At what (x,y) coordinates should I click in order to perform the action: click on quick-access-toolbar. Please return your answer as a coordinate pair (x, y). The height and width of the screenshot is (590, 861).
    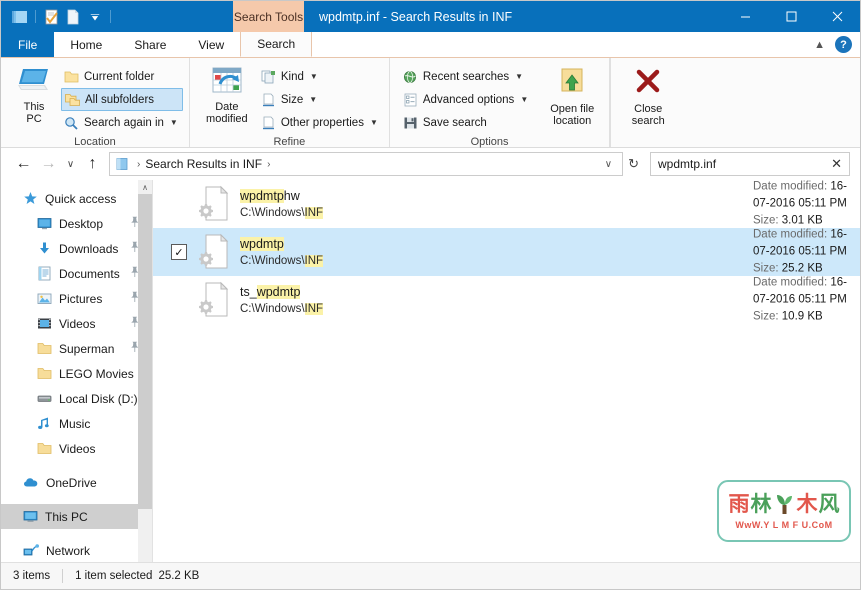
    Looking at the image, I should click on (58, 16).